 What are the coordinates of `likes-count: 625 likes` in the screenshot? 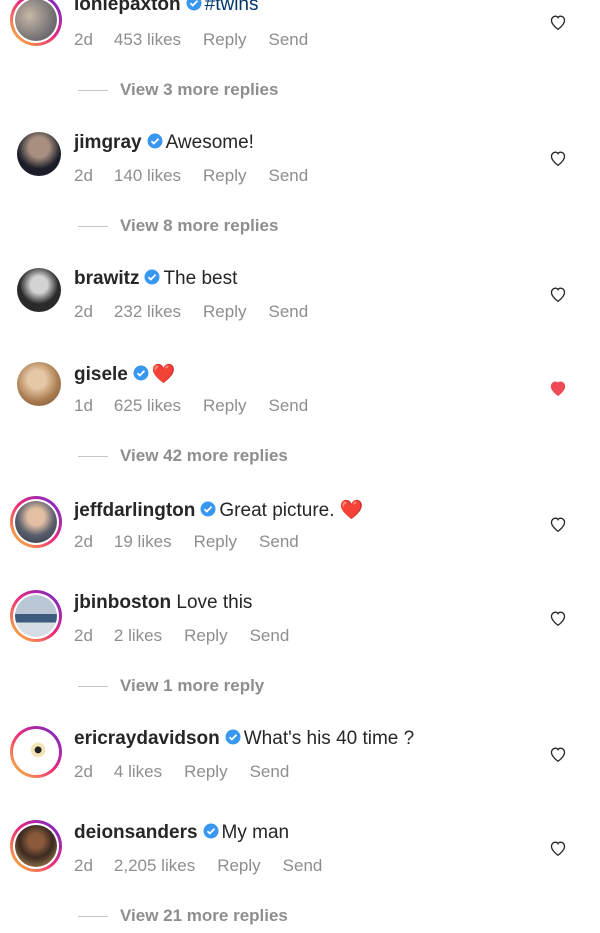 It's located at (147, 405).